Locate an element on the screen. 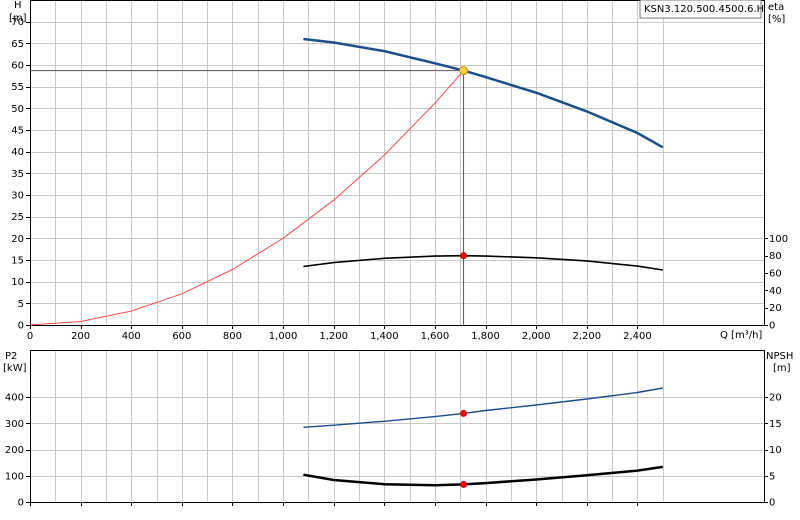  right-tick-label: 60 is located at coordinates (775, 274).